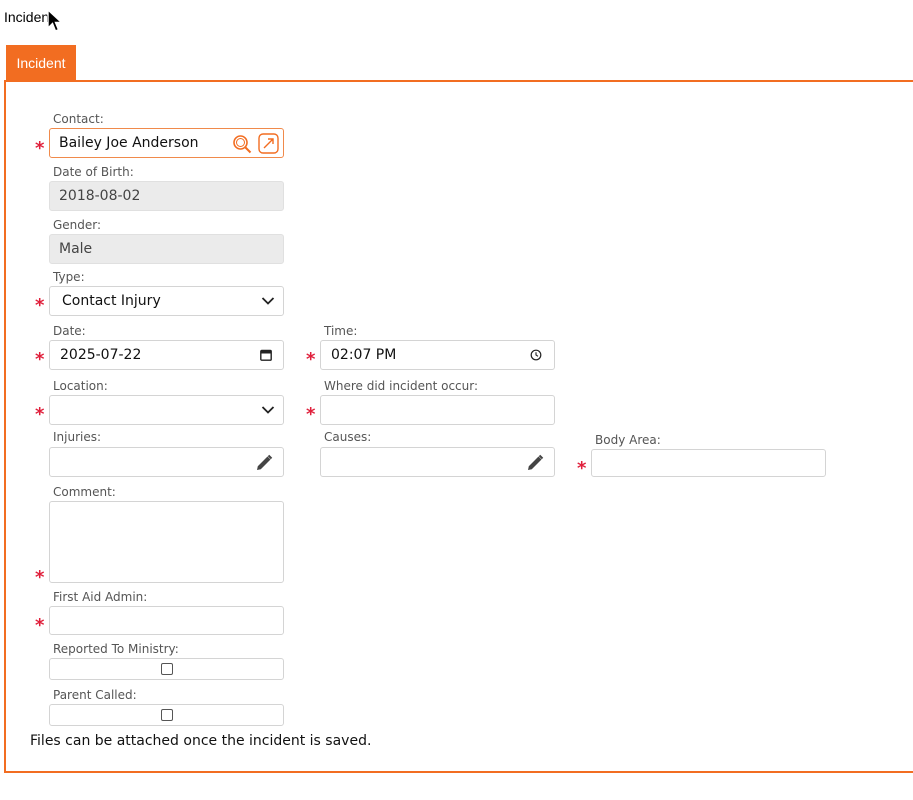 The width and height of the screenshot is (913, 800). What do you see at coordinates (437, 410) in the screenshot?
I see `where-input` at bounding box center [437, 410].